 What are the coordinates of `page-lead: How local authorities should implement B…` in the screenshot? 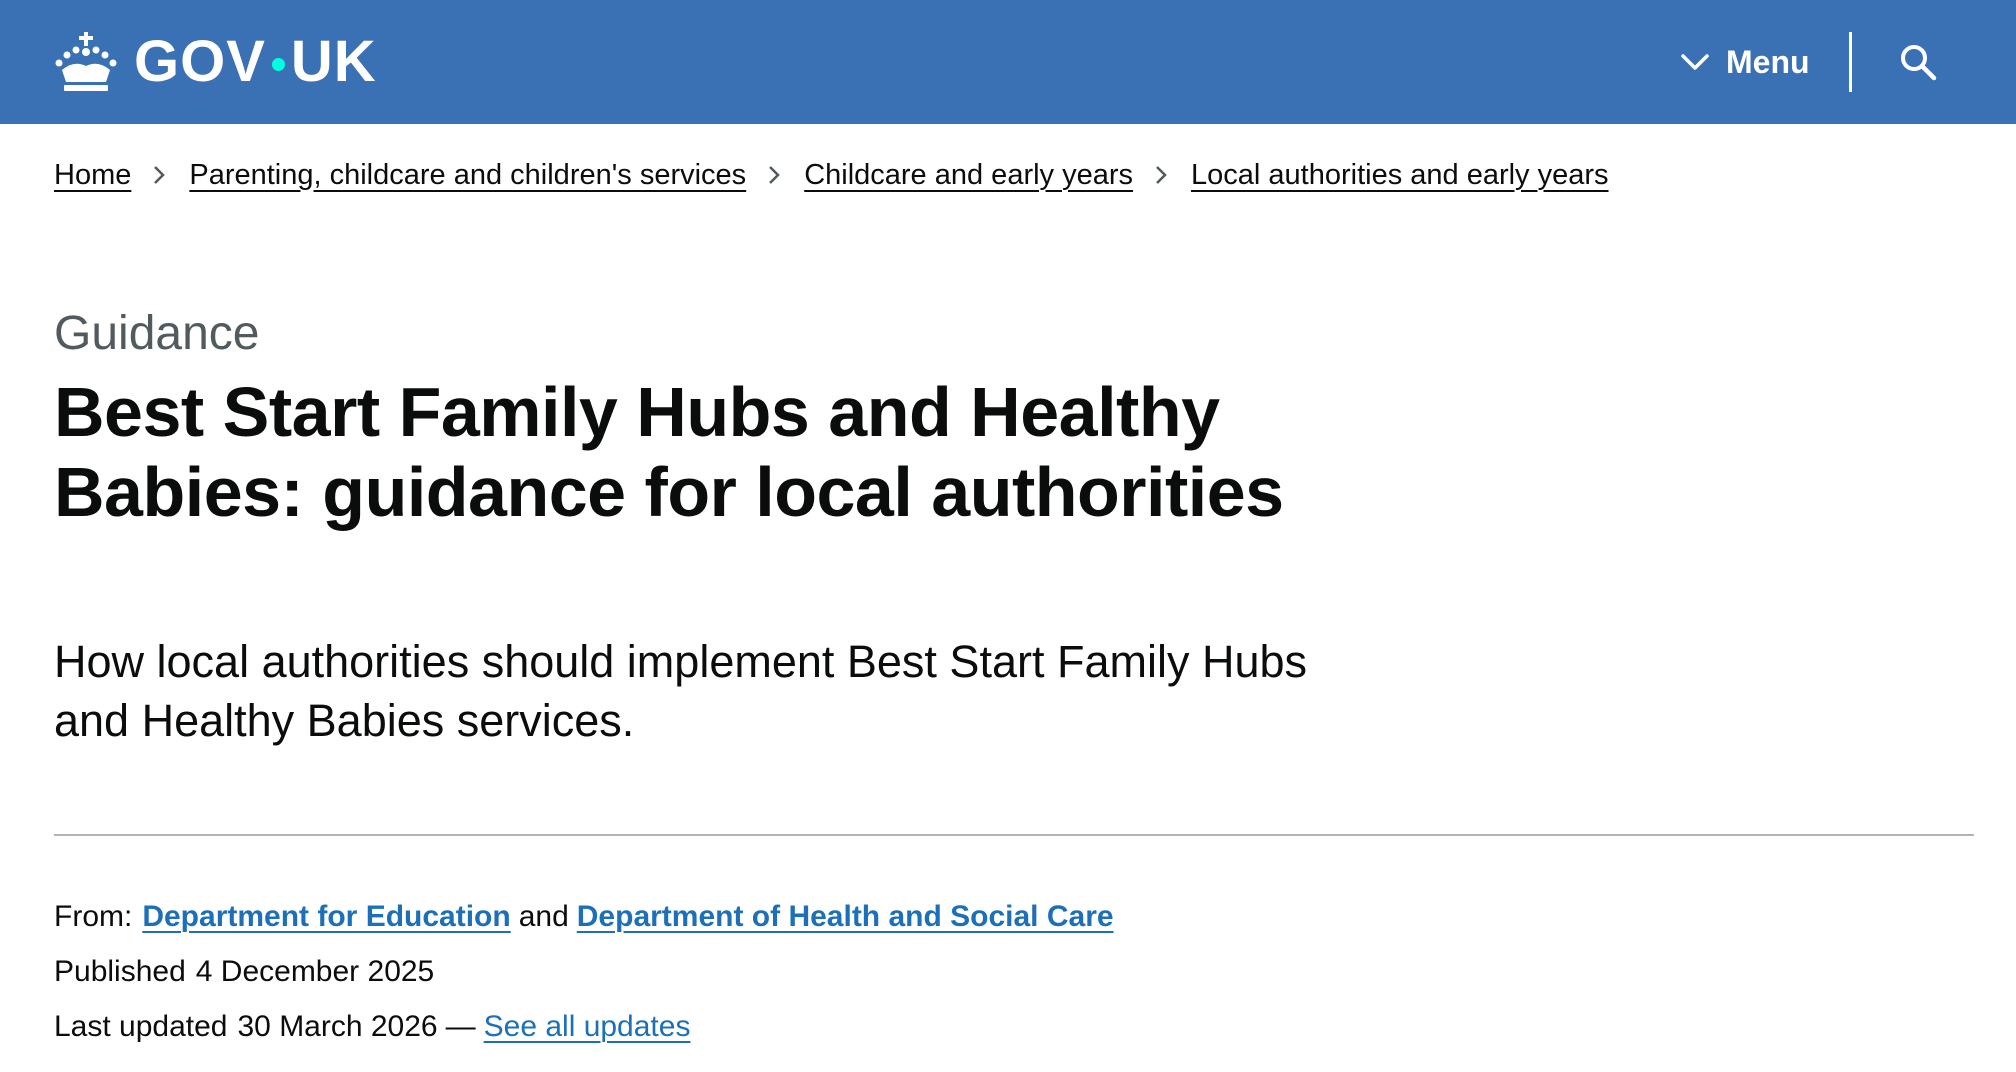 It's located at (681, 691).